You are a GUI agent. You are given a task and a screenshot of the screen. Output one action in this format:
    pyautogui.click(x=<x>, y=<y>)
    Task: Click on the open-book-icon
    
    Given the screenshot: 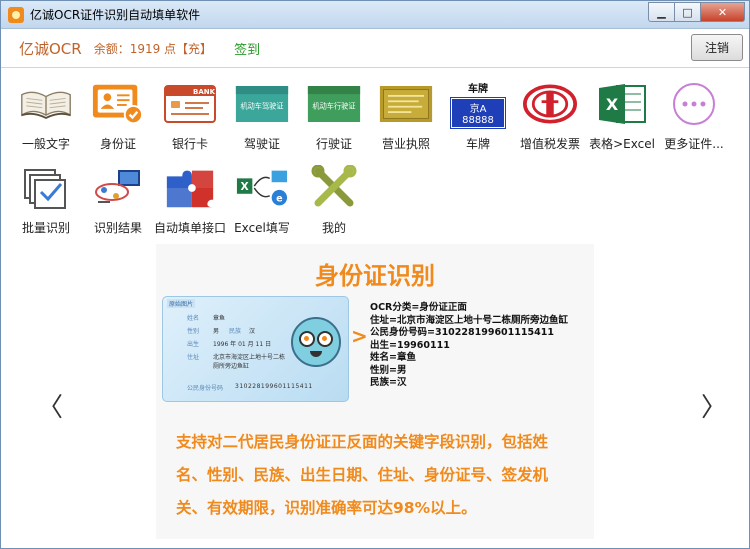 What is the action you would take?
    pyautogui.click(x=46, y=104)
    